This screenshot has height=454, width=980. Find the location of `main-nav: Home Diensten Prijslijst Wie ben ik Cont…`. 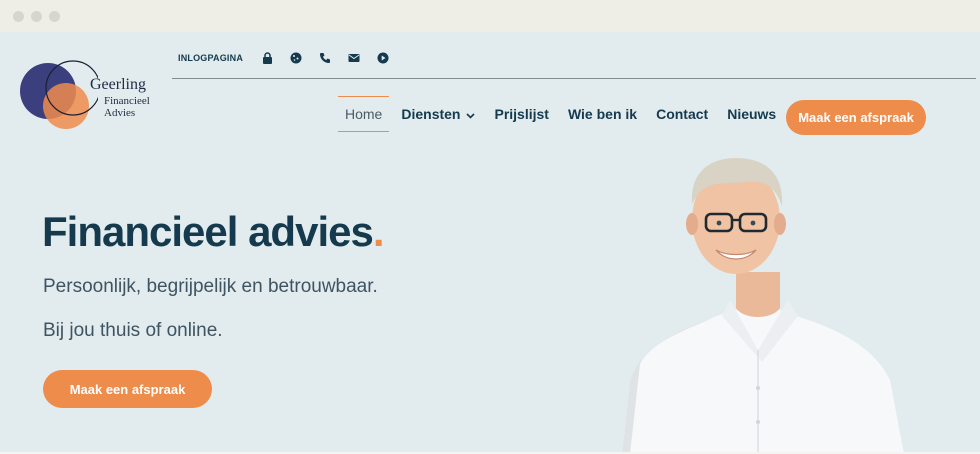

main-nav: Home Diensten Prijslijst Wie ben ik Cont… is located at coordinates (566, 114).